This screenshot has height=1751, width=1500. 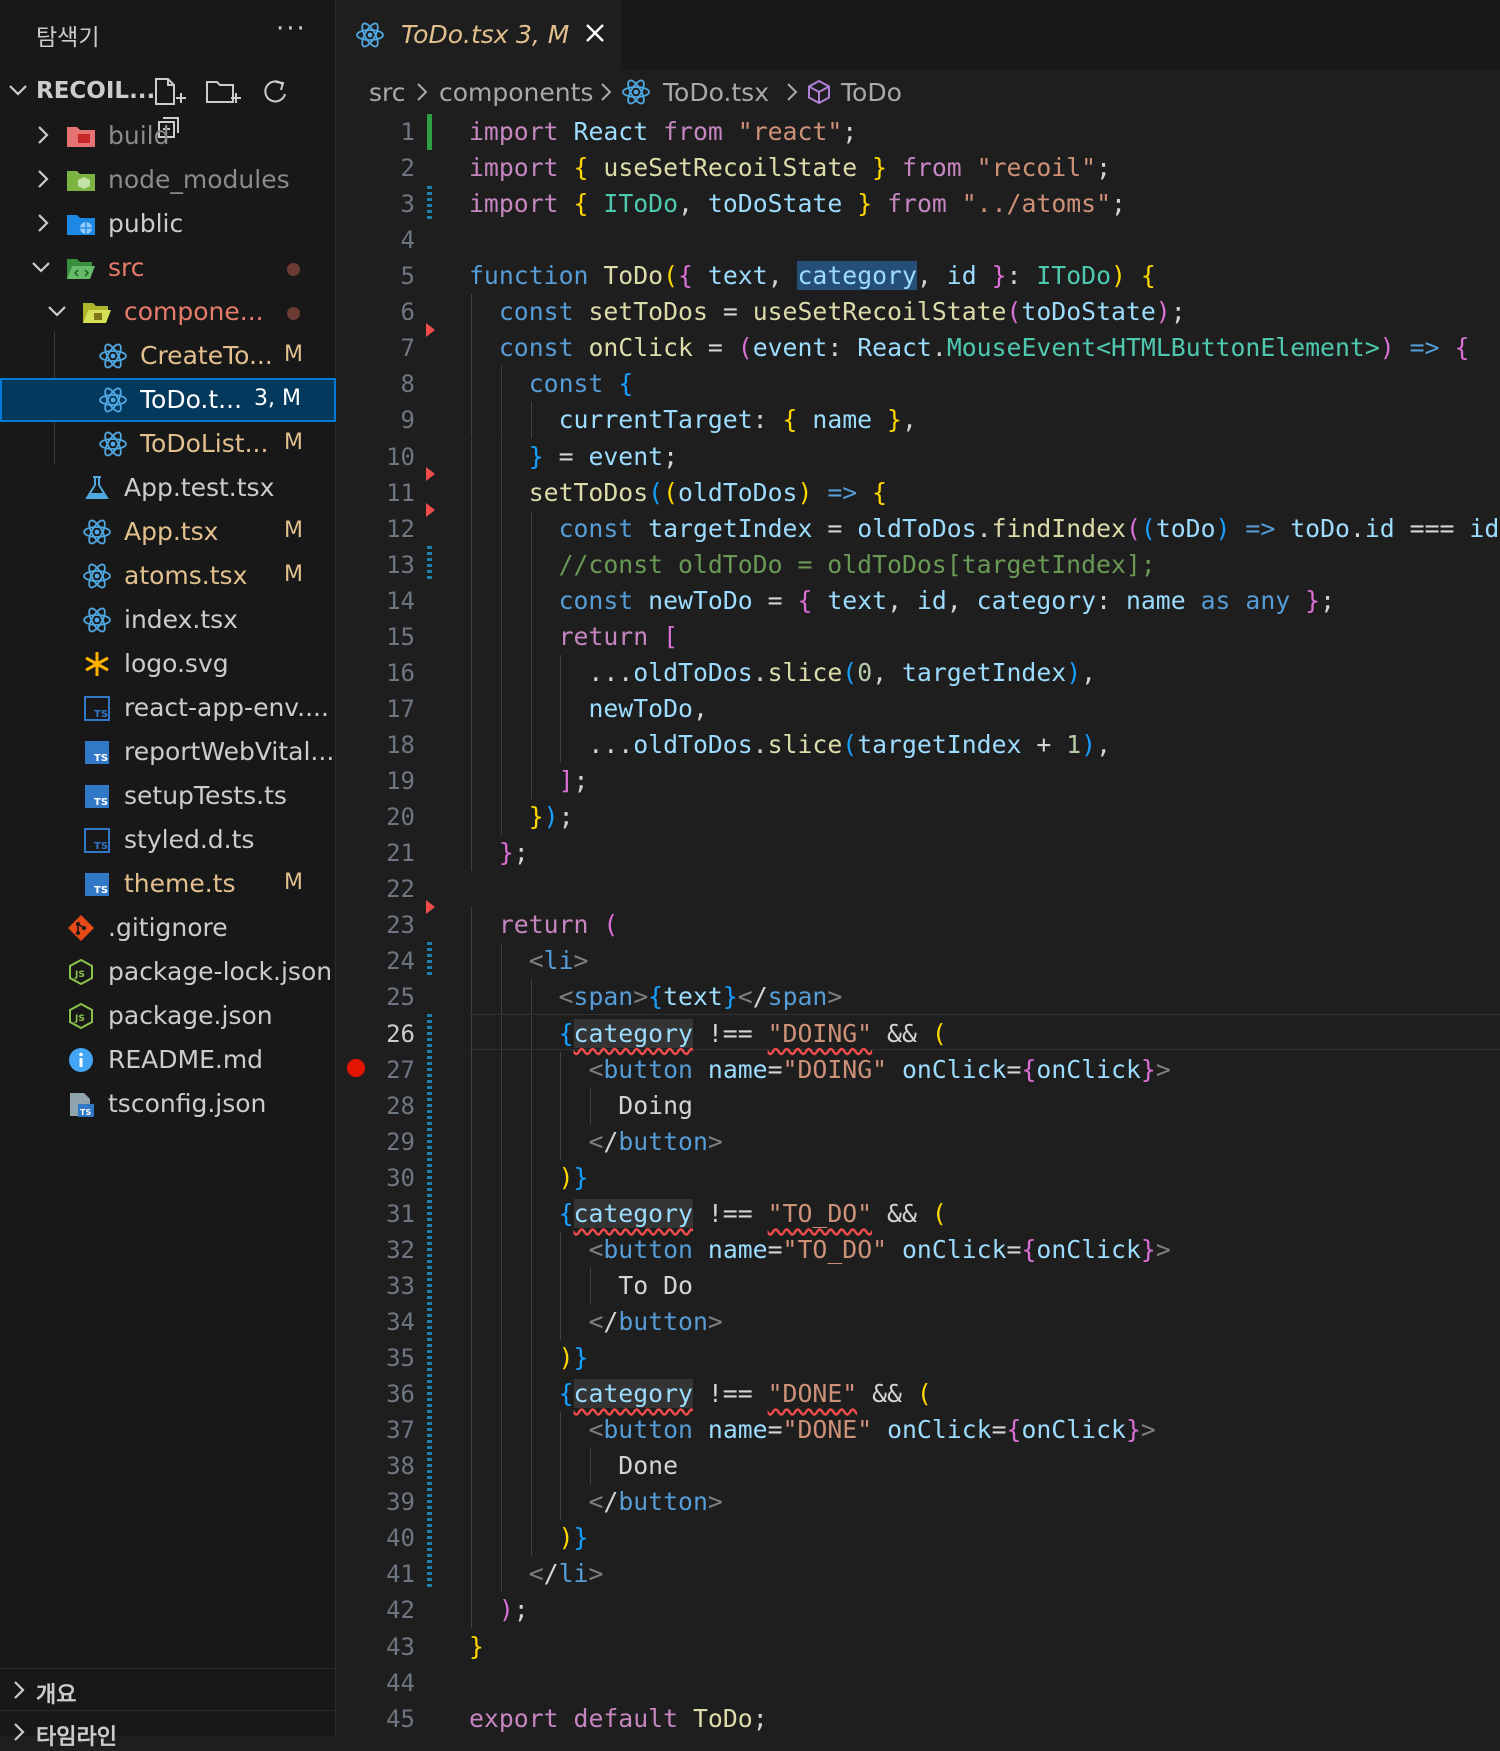 I want to click on tree-item-build: build, so click(x=168, y=136).